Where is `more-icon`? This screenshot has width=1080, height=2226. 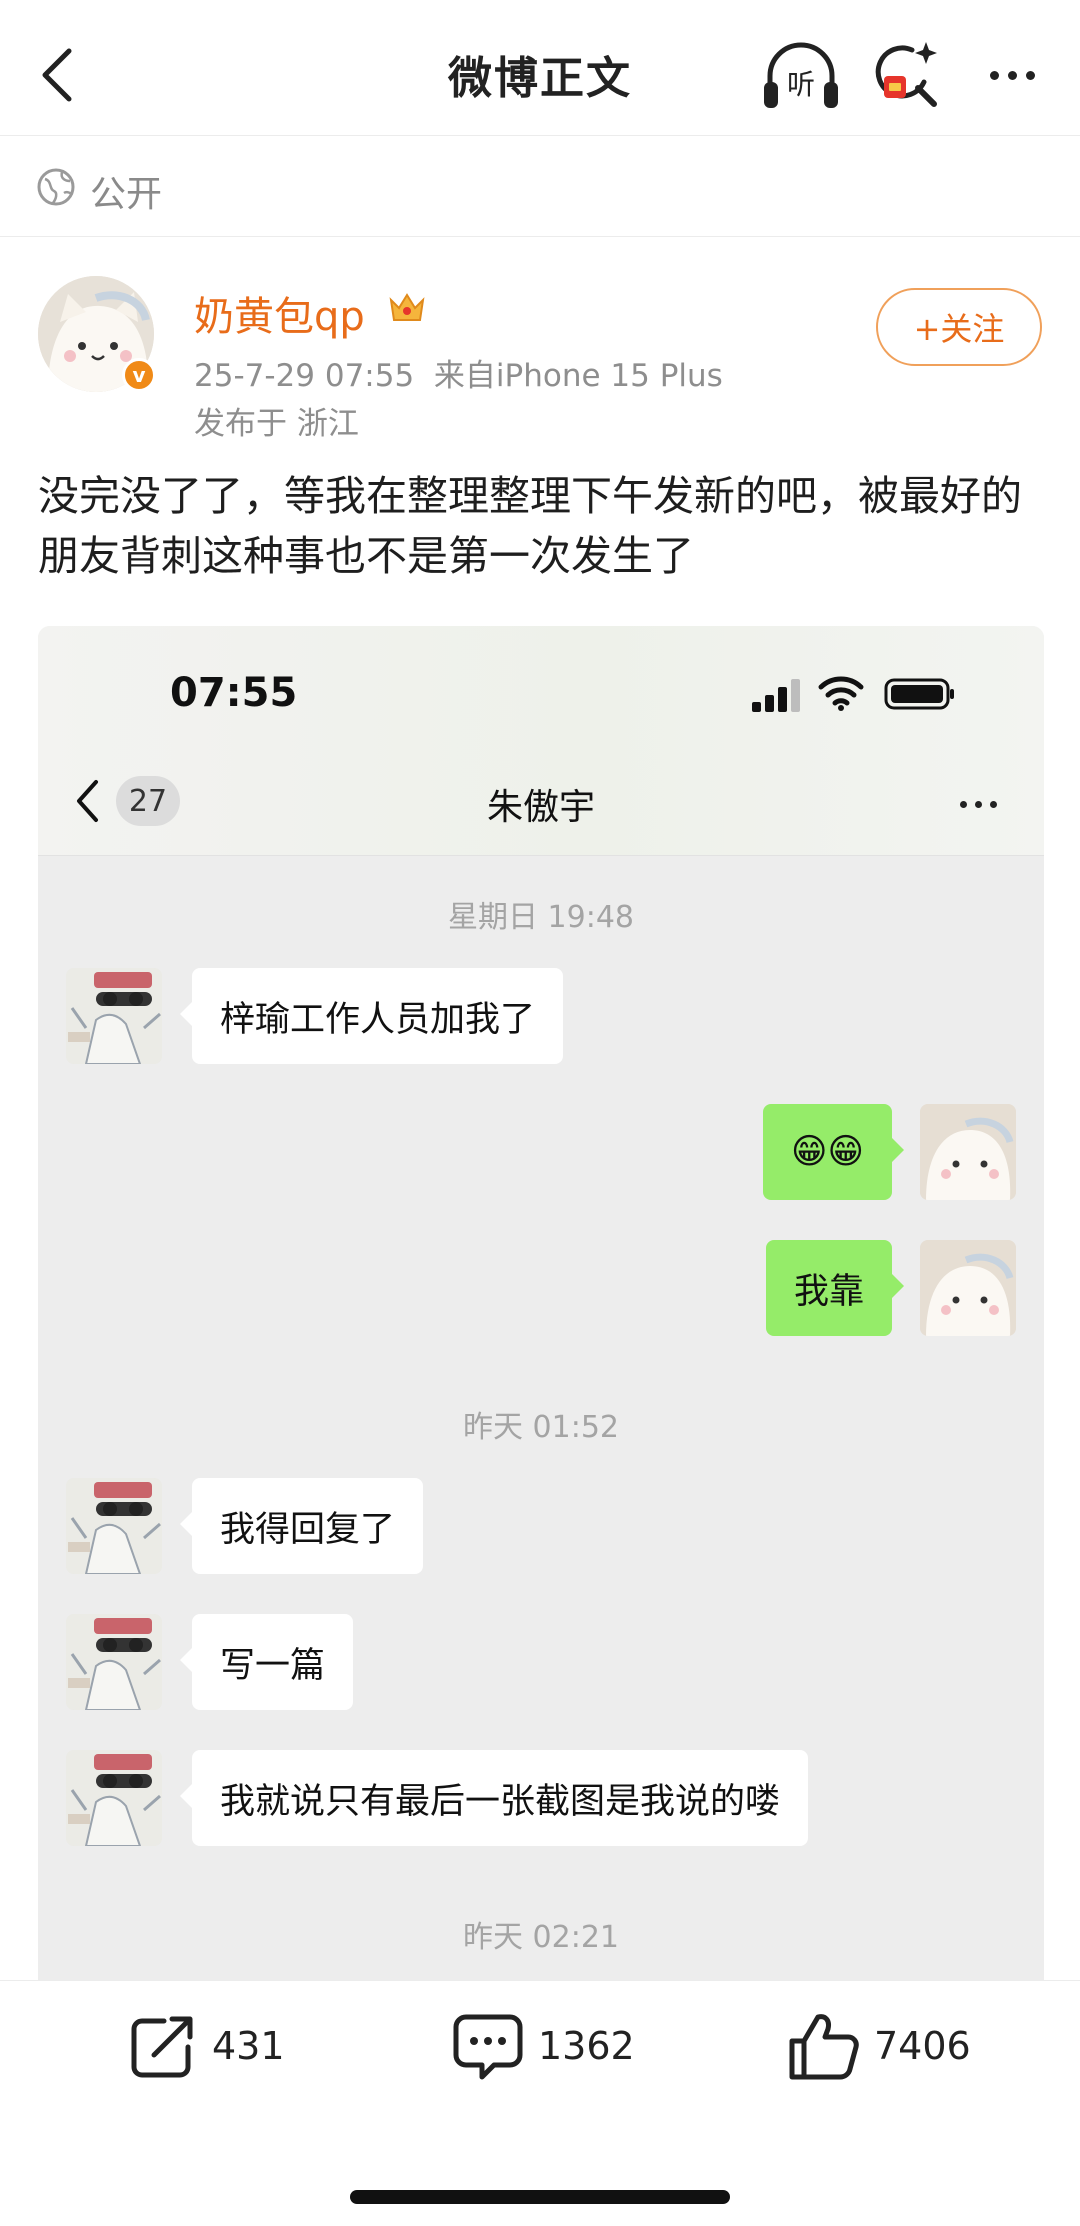 more-icon is located at coordinates (994, 75).